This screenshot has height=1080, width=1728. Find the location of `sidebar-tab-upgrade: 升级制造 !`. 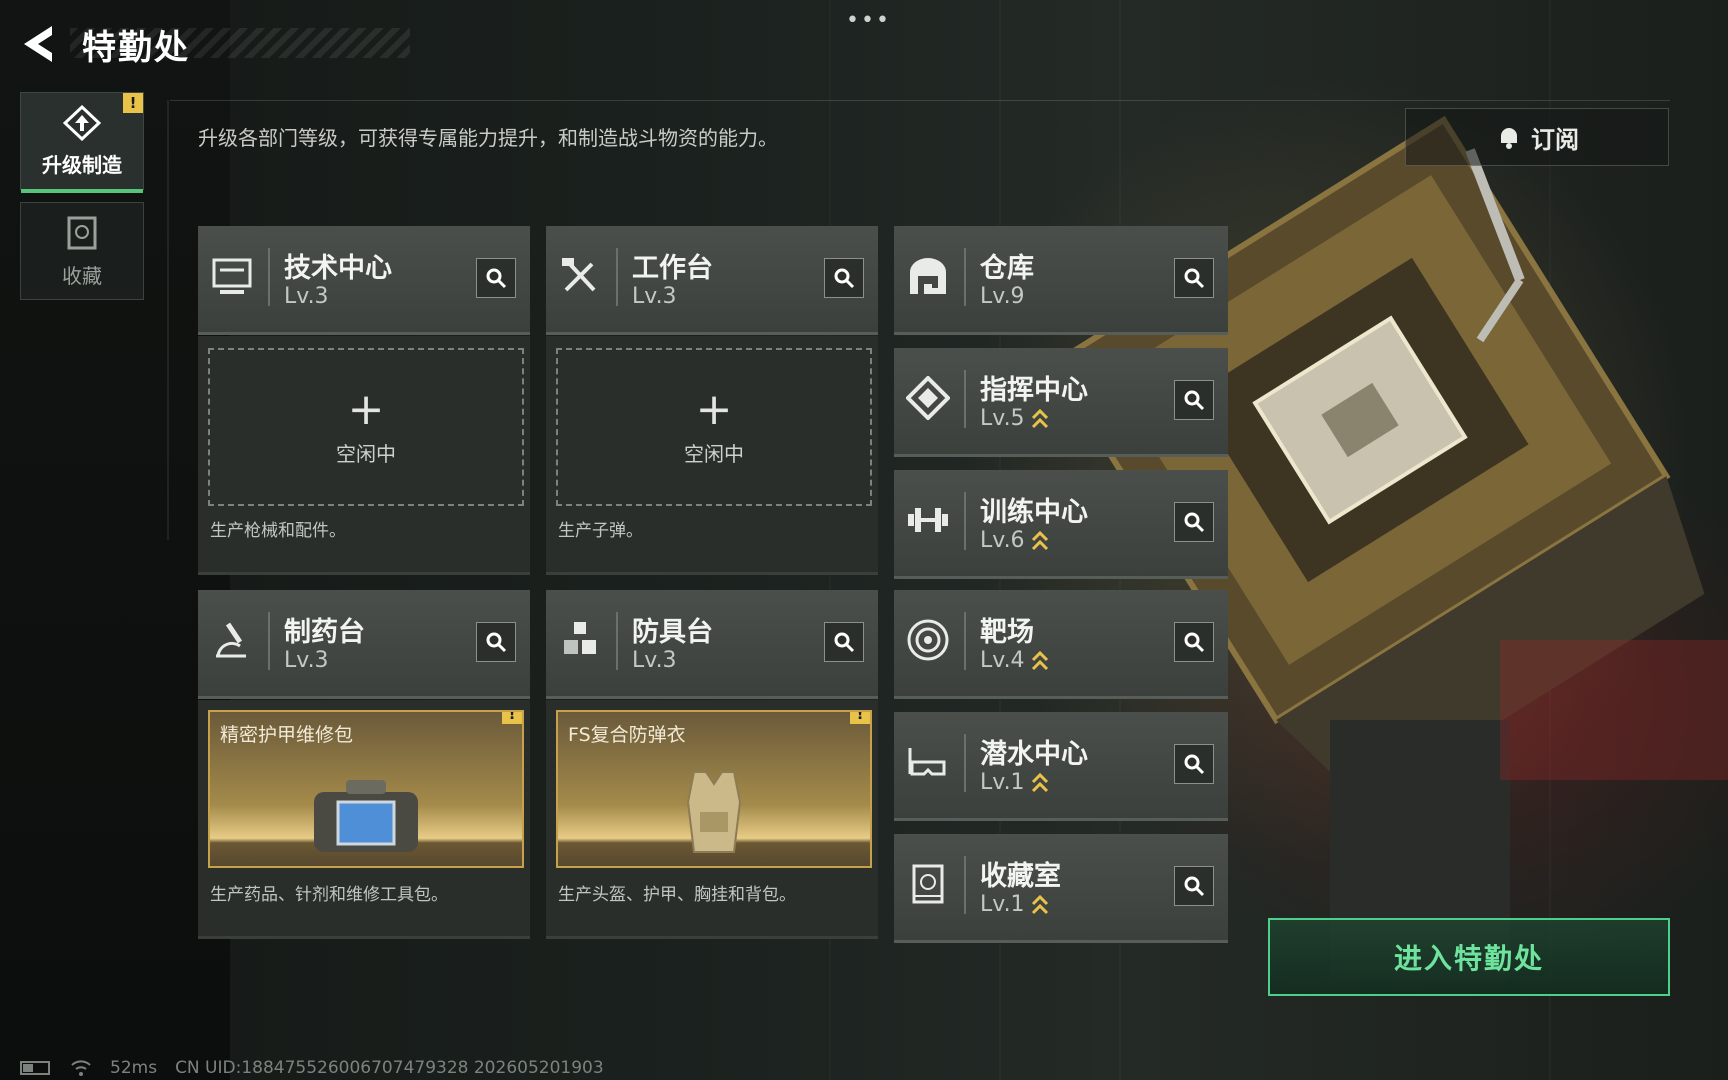

sidebar-tab-upgrade: 升级制造 ! is located at coordinates (82, 142).